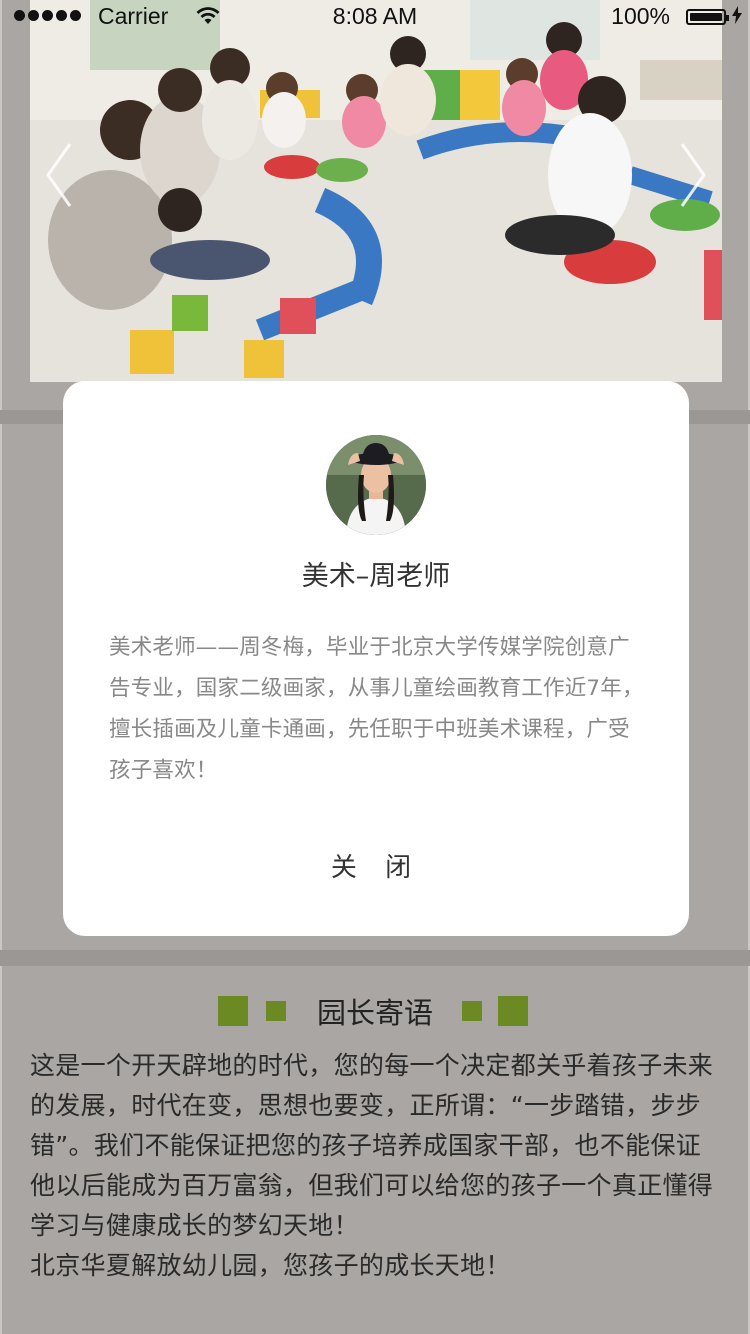  I want to click on left-edge-divider, so click(1, 667).